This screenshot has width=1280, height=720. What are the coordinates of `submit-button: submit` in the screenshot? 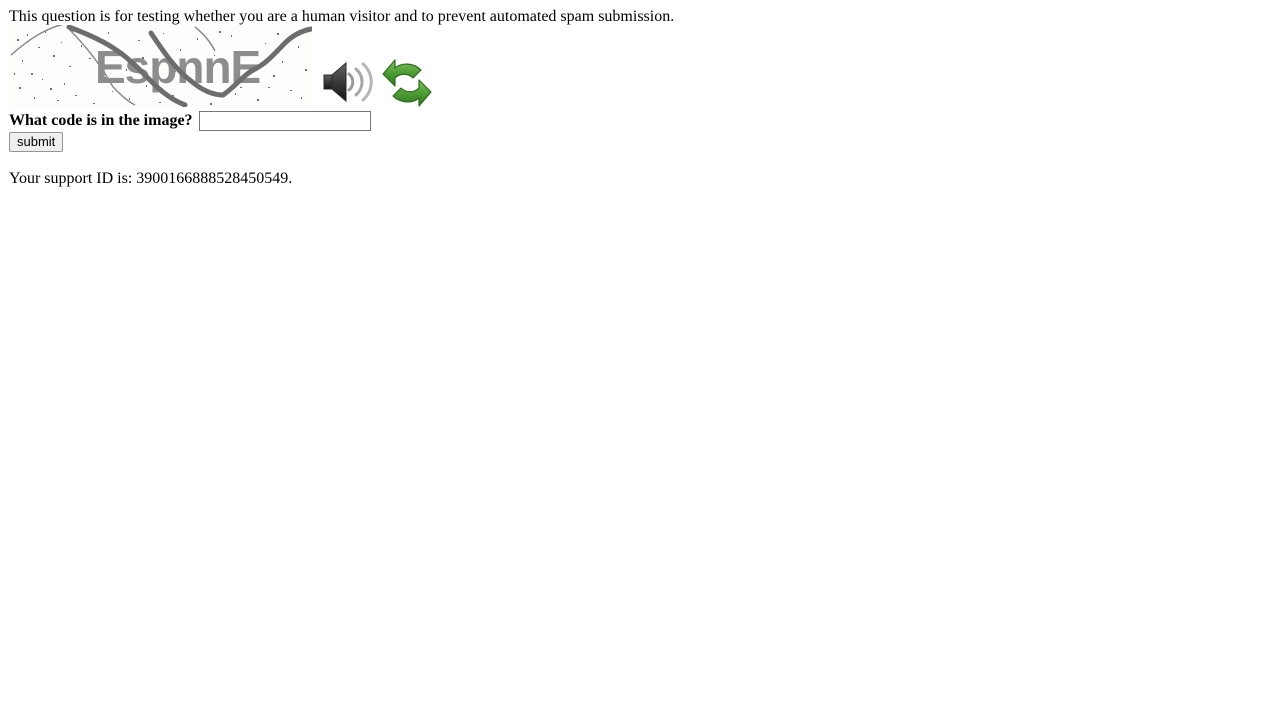 It's located at (36, 142).